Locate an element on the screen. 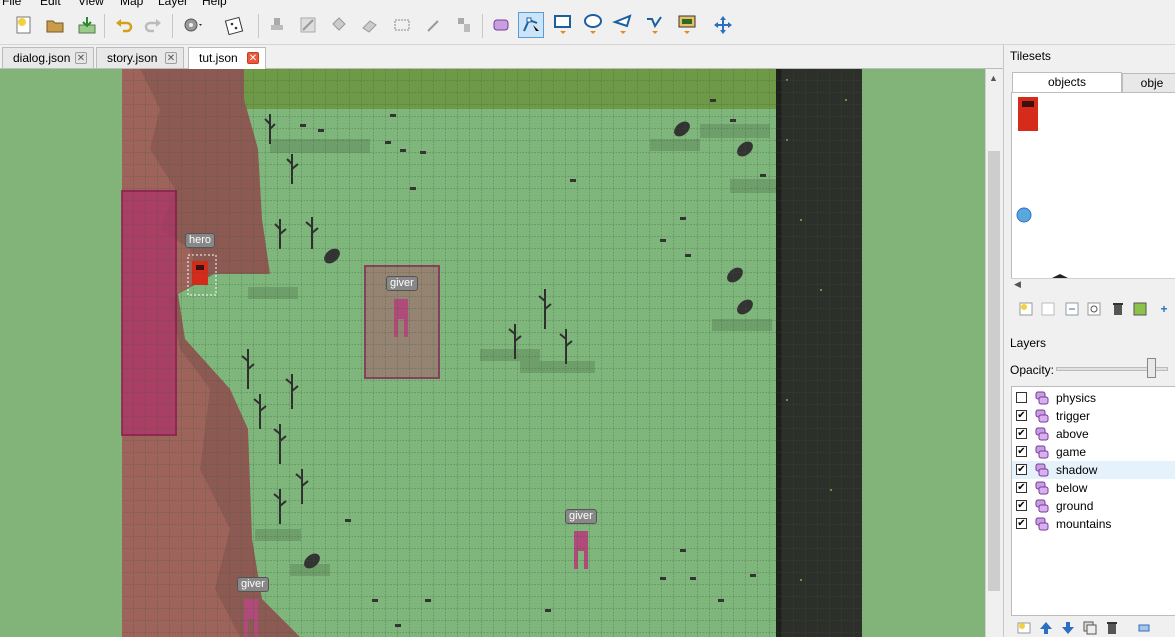 The image size is (1175, 637). menu-help: Help is located at coordinates (214, 4).